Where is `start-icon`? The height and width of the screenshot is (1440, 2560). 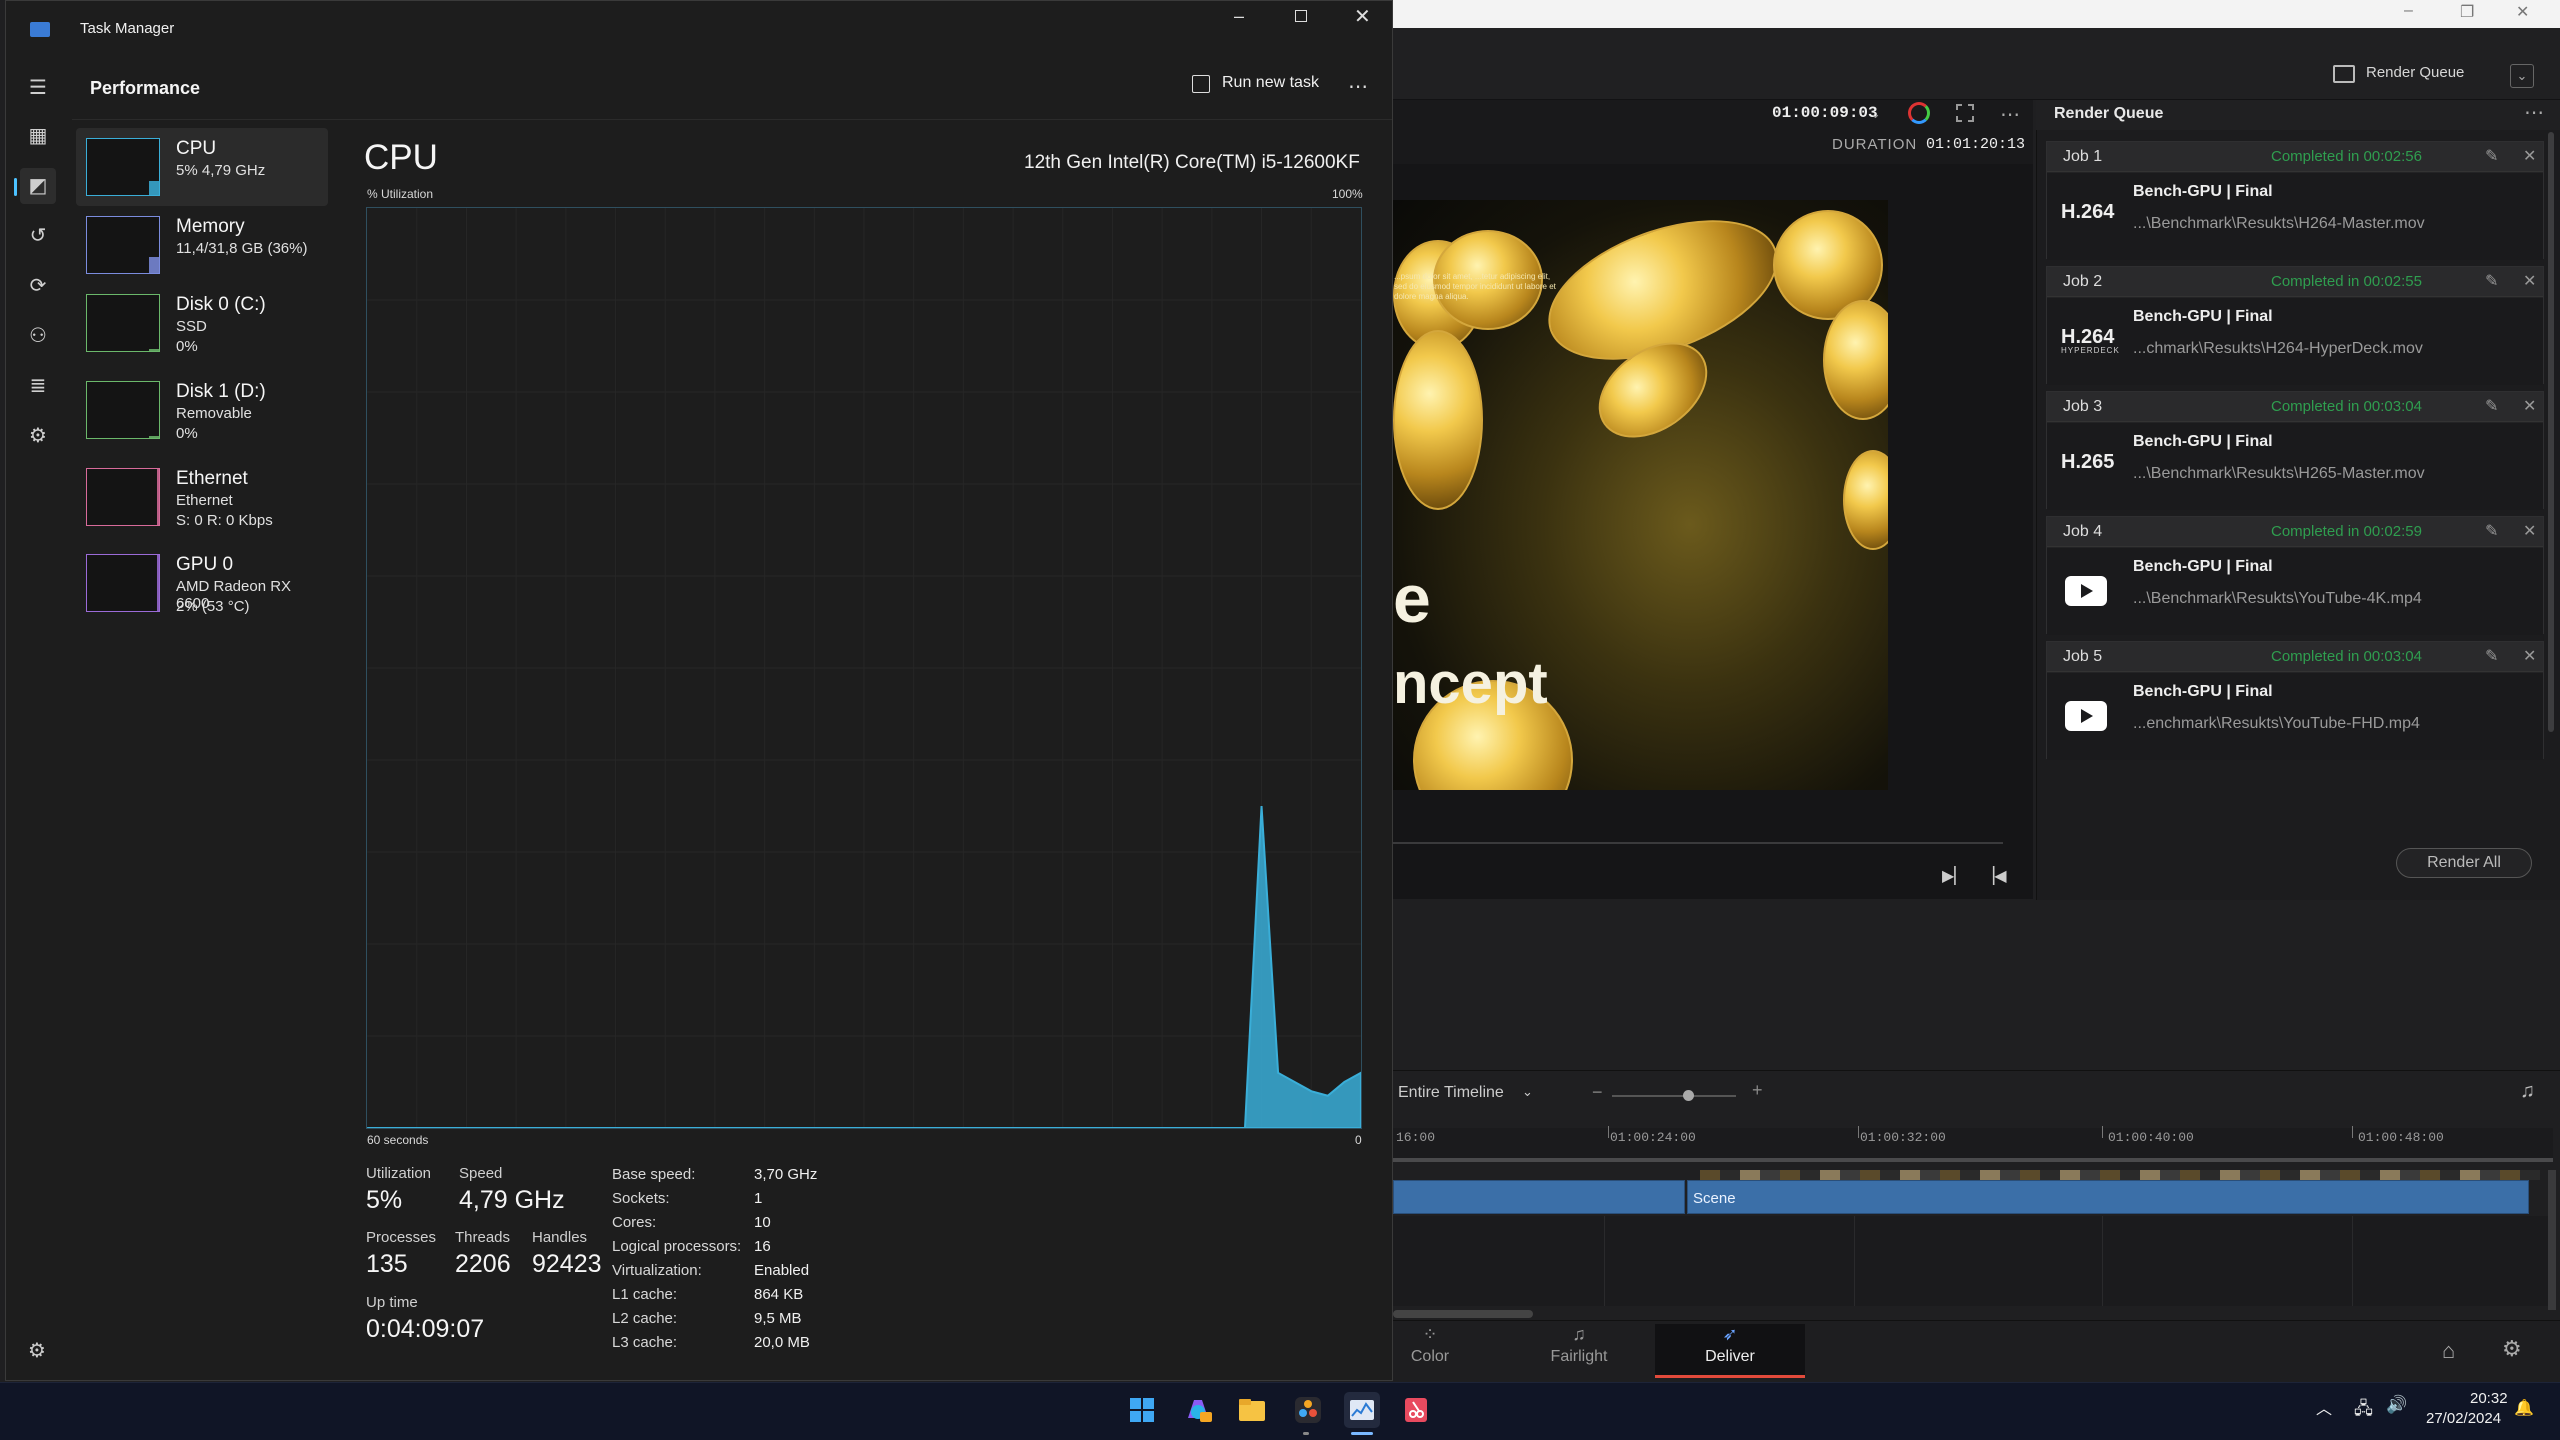 start-icon is located at coordinates (1142, 1410).